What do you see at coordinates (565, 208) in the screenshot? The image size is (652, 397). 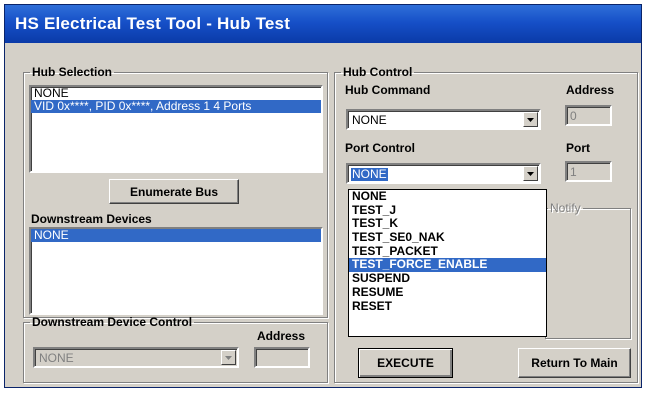 I see `notify-legend: Notify` at bounding box center [565, 208].